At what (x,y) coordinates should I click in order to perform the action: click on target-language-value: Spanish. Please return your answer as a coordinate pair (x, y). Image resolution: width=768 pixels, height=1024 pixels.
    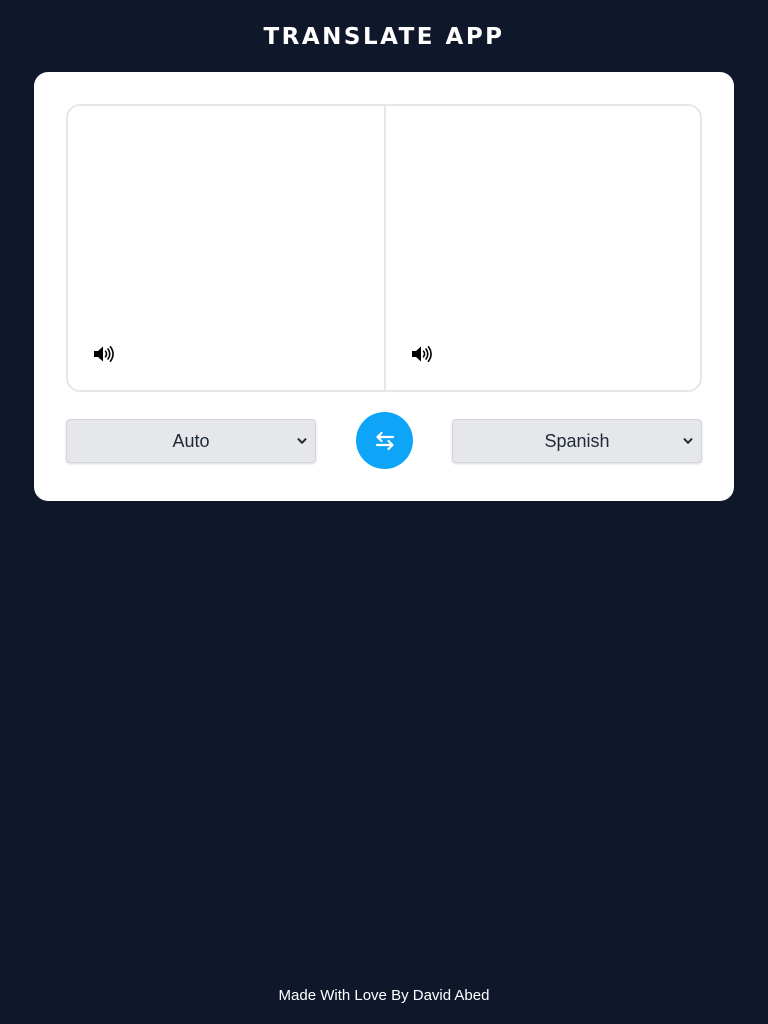
    Looking at the image, I should click on (577, 441).